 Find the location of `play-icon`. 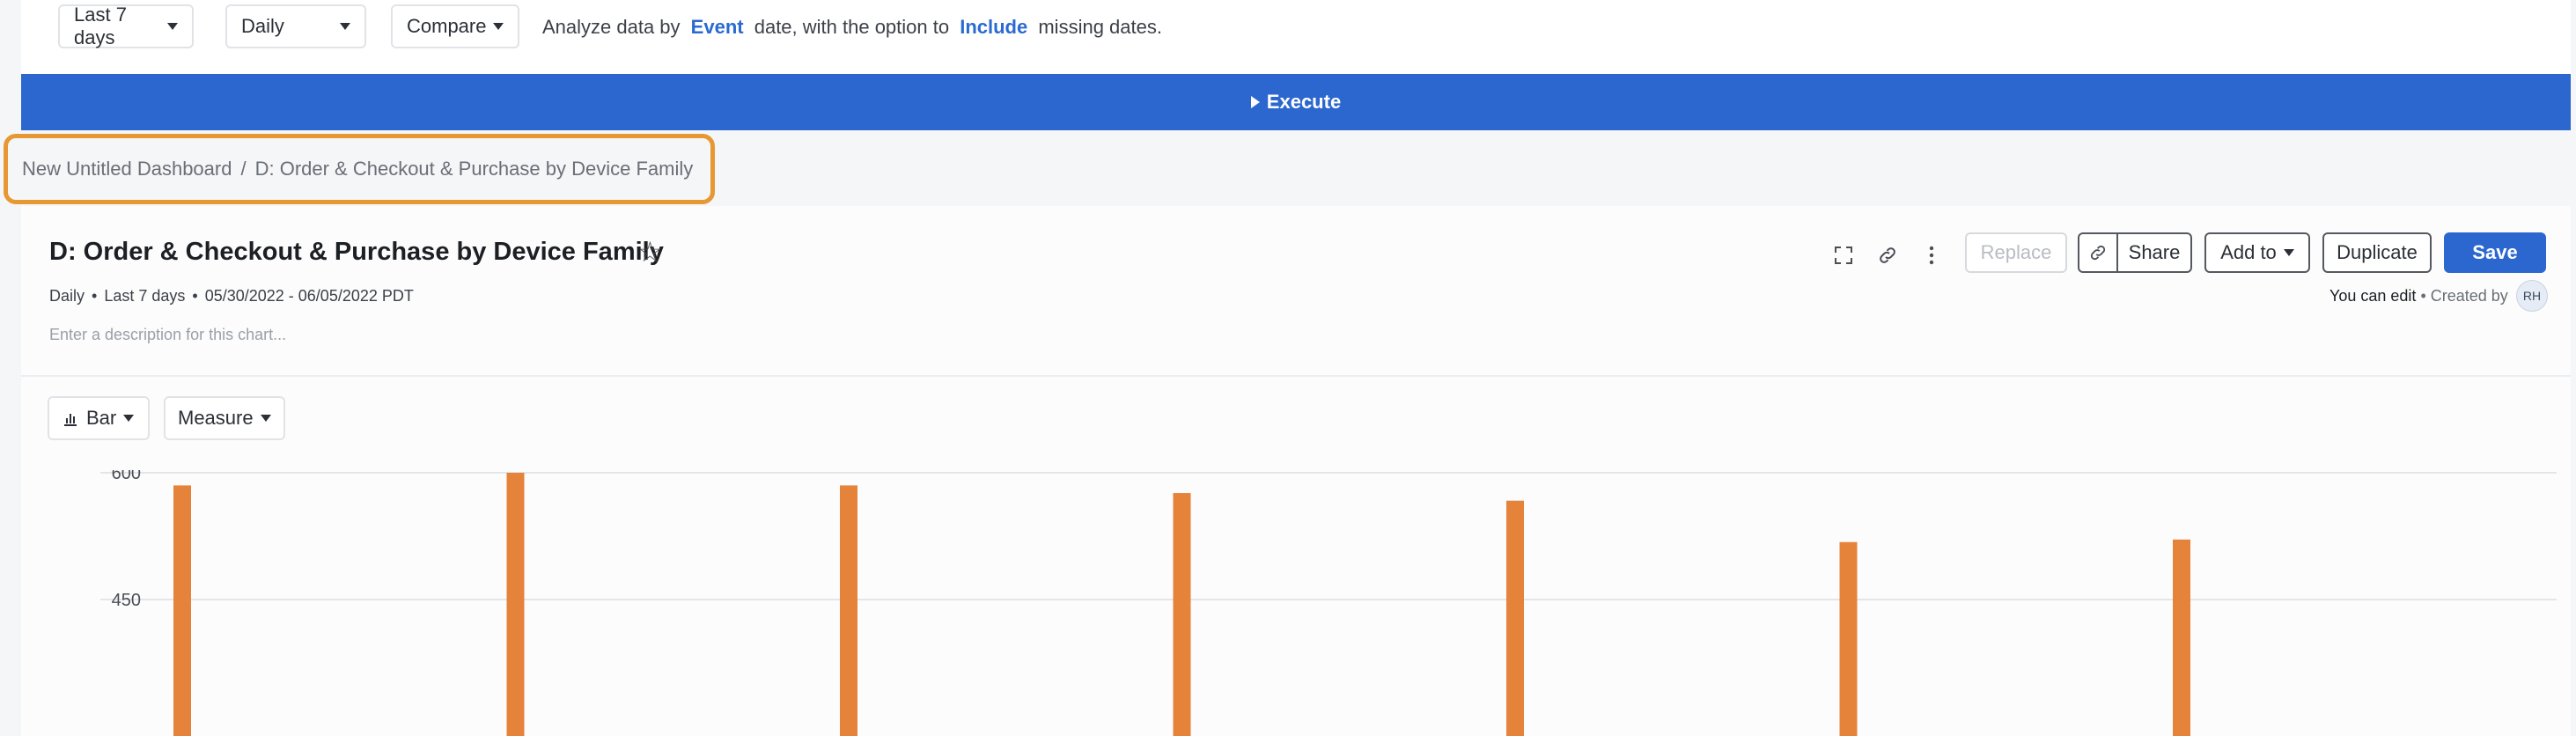

play-icon is located at coordinates (1255, 102).